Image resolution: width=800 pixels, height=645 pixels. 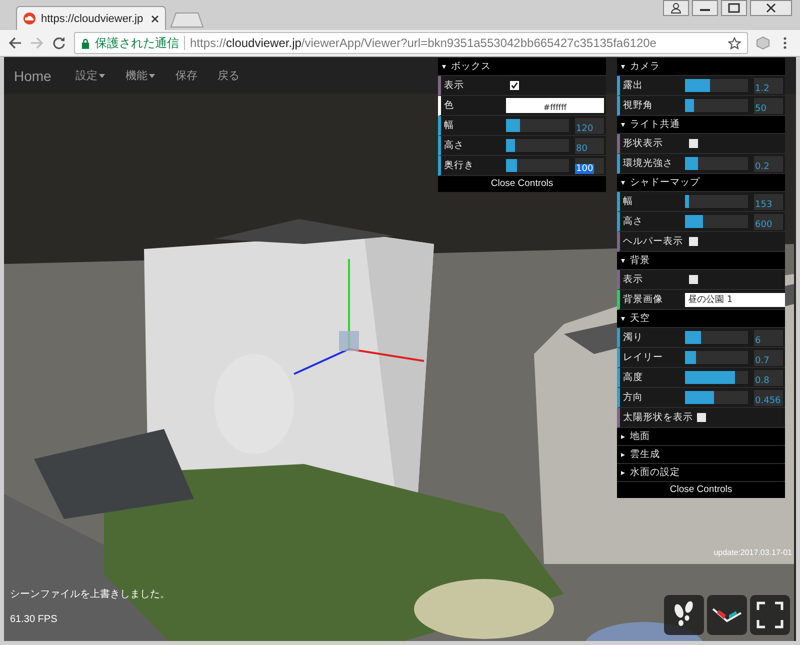 What do you see at coordinates (701, 455) in the screenshot?
I see `folder-header: 雲生成` at bounding box center [701, 455].